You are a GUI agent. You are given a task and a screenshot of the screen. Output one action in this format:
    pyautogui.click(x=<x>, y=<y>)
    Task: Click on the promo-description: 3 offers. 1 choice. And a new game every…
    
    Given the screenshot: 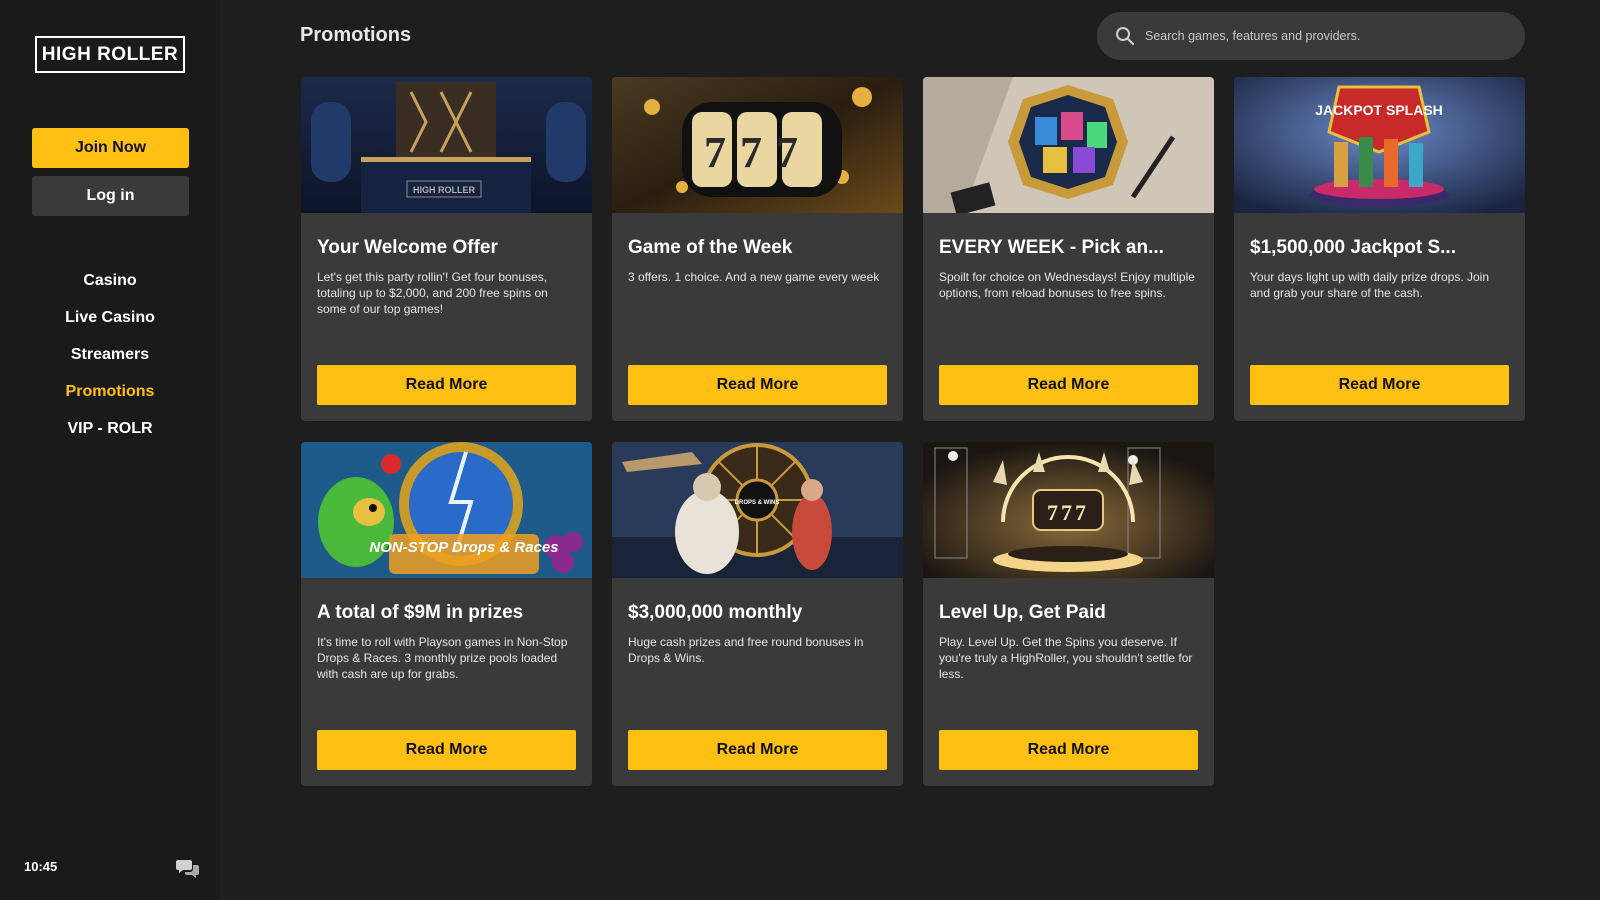 What is the action you would take?
    pyautogui.click(x=754, y=277)
    